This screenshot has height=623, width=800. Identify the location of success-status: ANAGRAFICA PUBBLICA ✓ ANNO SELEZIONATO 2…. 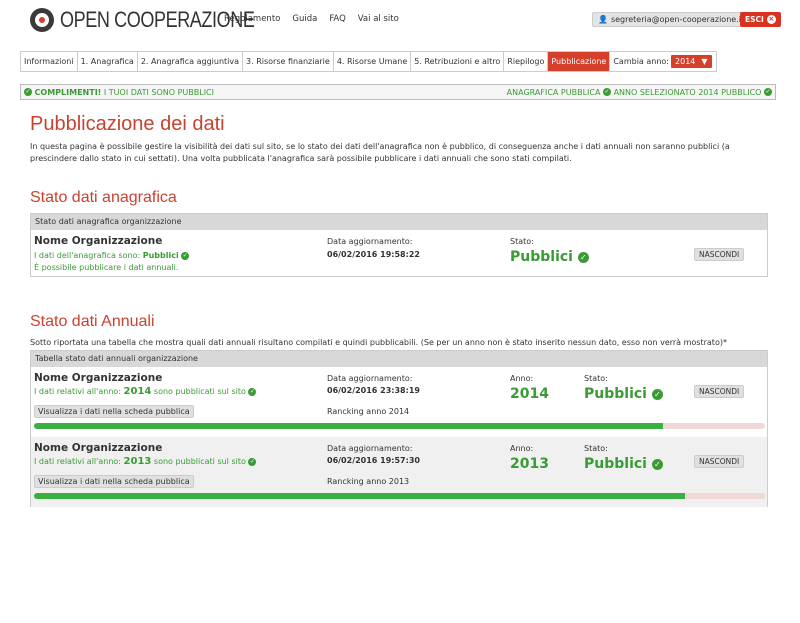
(639, 92).